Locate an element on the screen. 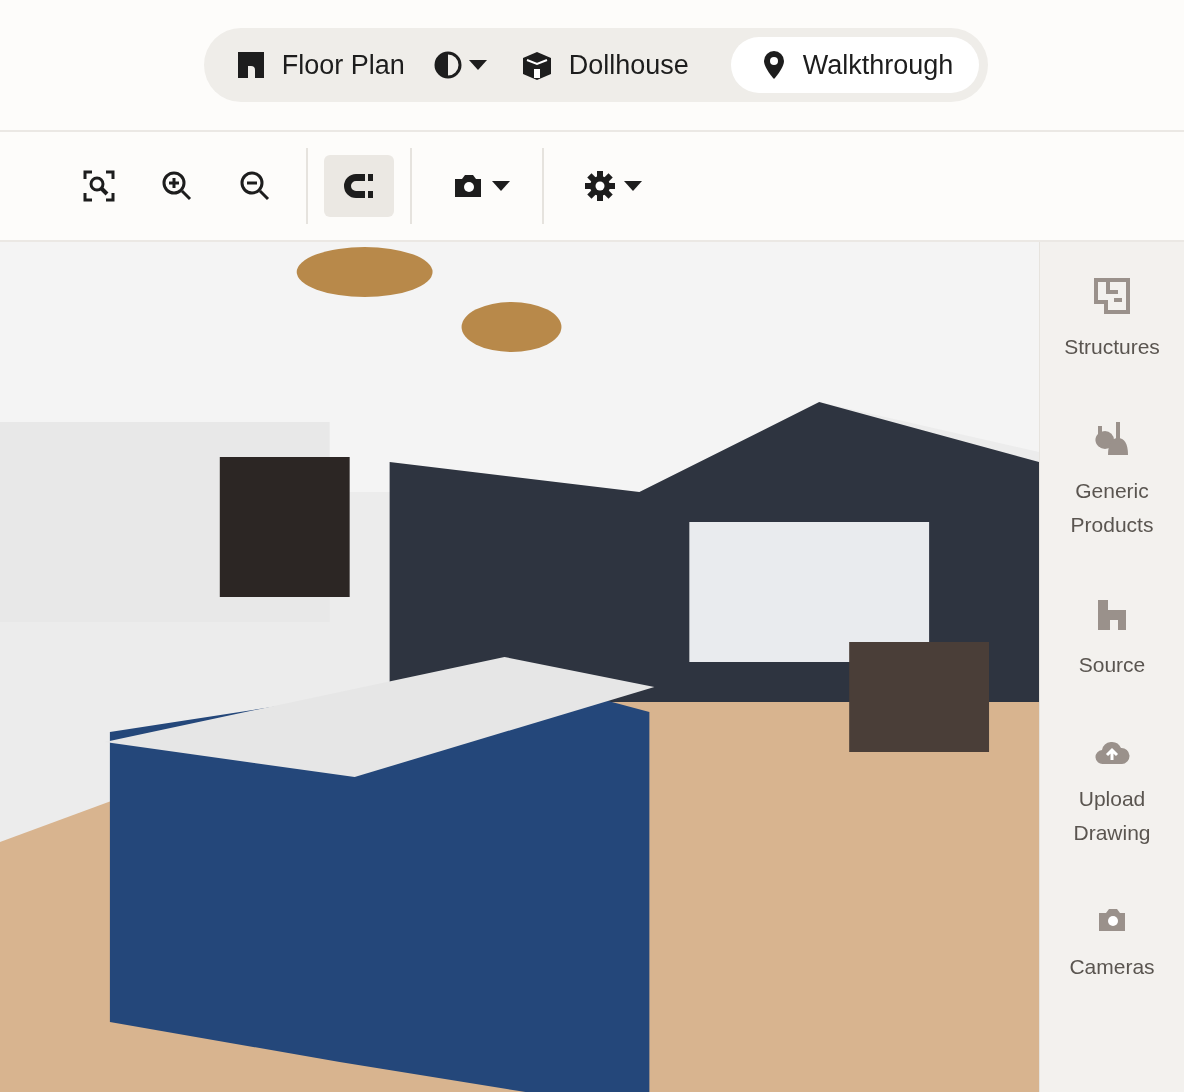 The height and width of the screenshot is (1092, 1184). settings-icon is located at coordinates (600, 186).